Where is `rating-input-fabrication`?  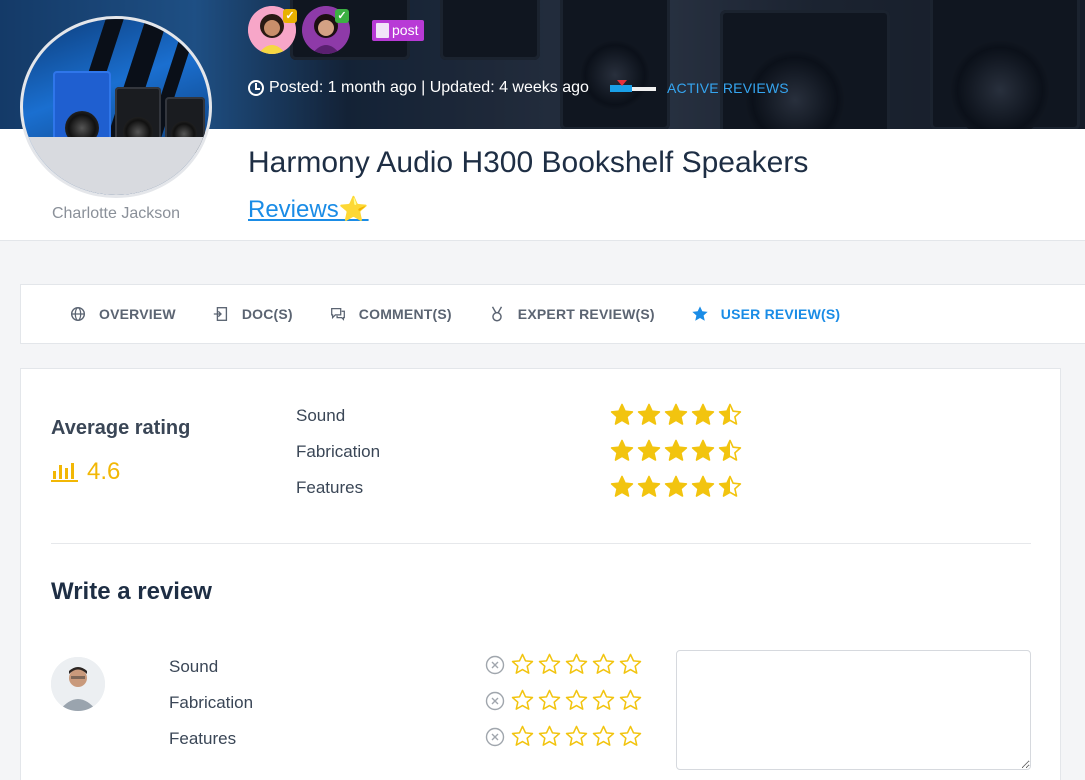 rating-input-fabrication is located at coordinates (576, 700).